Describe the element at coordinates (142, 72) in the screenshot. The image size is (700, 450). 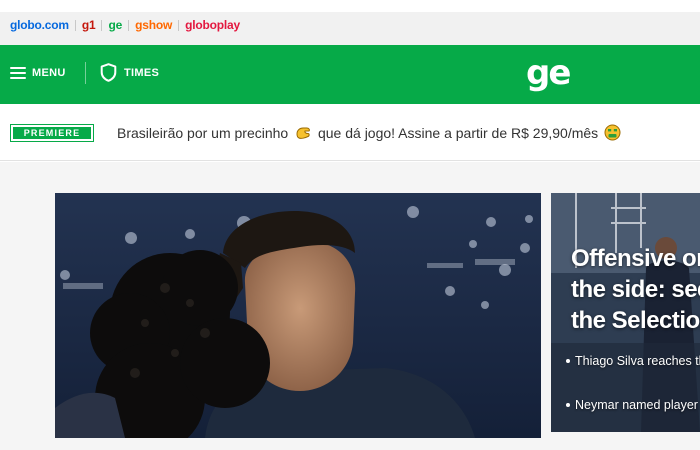
I see `times-label: TIMES` at that location.